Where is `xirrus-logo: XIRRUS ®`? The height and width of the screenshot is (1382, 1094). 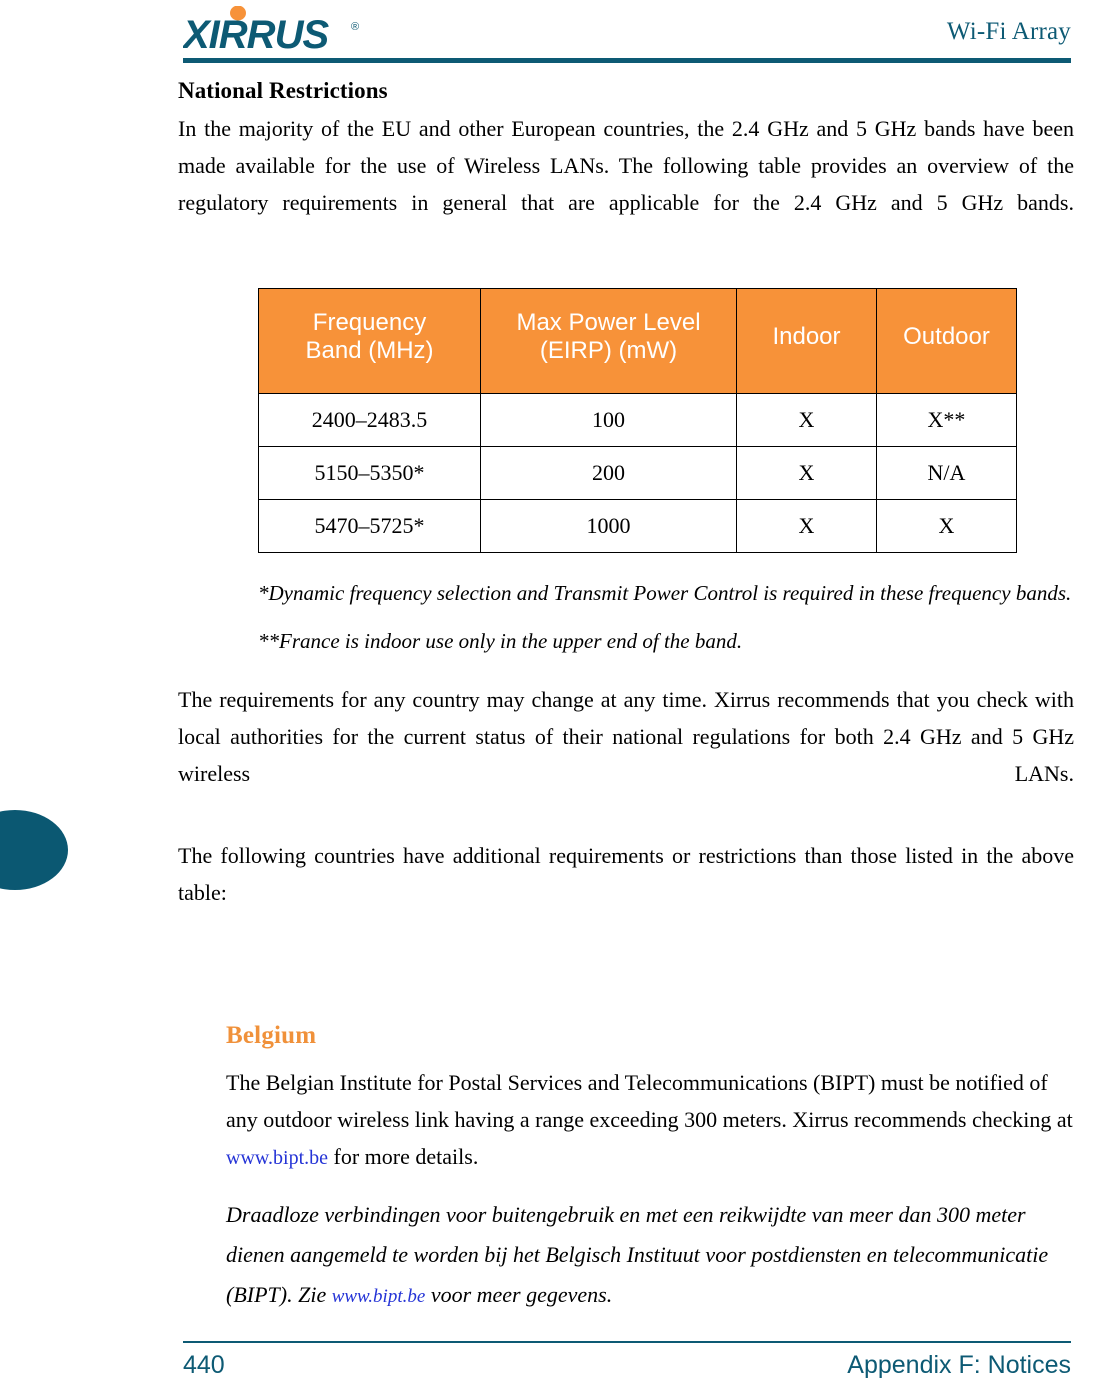 xirrus-logo: XIRRUS ® is located at coordinates (283, 31).